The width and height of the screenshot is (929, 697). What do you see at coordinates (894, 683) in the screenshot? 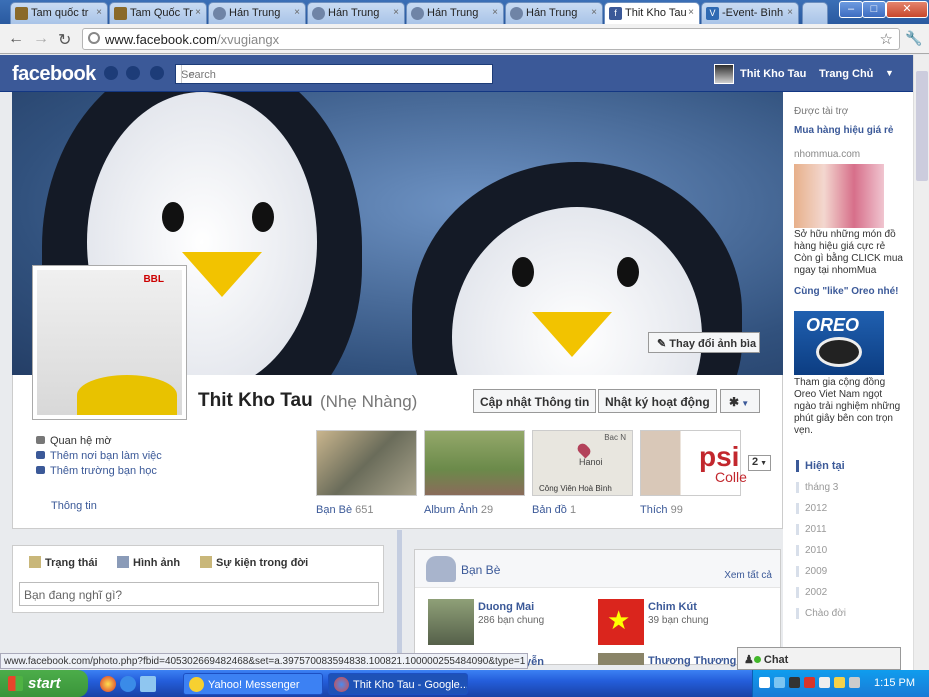
I see `clock: 1:15 PM` at bounding box center [894, 683].